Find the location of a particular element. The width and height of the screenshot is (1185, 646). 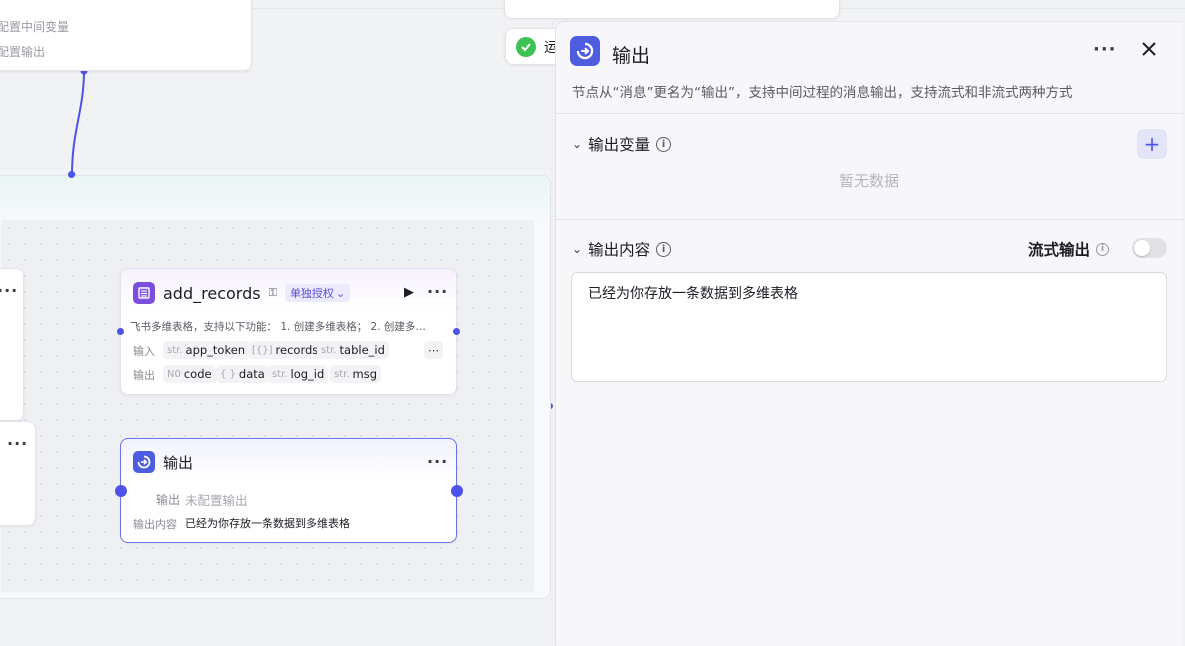

input-param-records: [{}] records is located at coordinates (285, 350).